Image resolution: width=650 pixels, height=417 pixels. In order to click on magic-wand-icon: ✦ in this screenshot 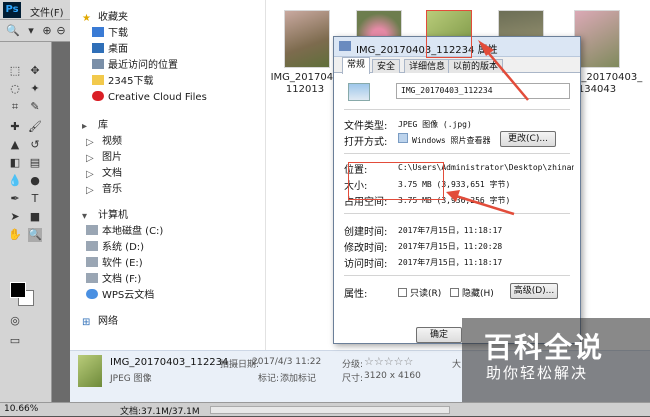, I will do `click(35, 89)`.